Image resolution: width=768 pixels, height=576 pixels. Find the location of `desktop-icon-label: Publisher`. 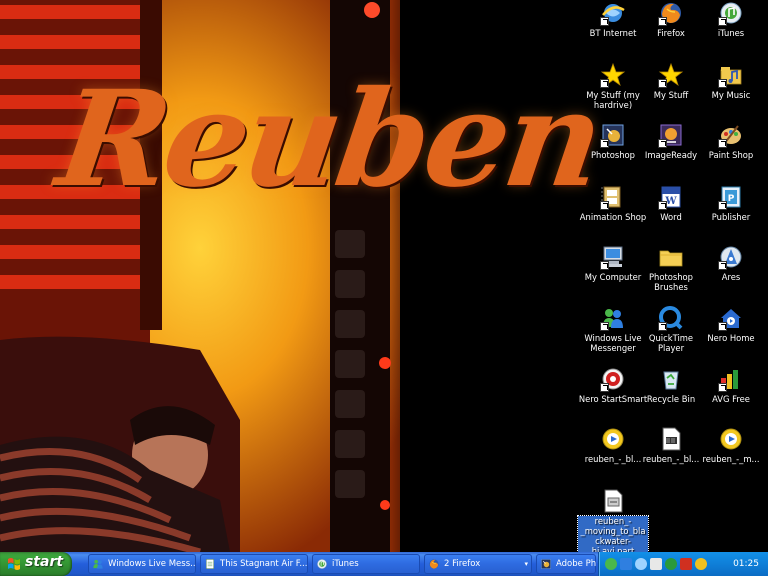

desktop-icon-label: Publisher is located at coordinates (731, 217).